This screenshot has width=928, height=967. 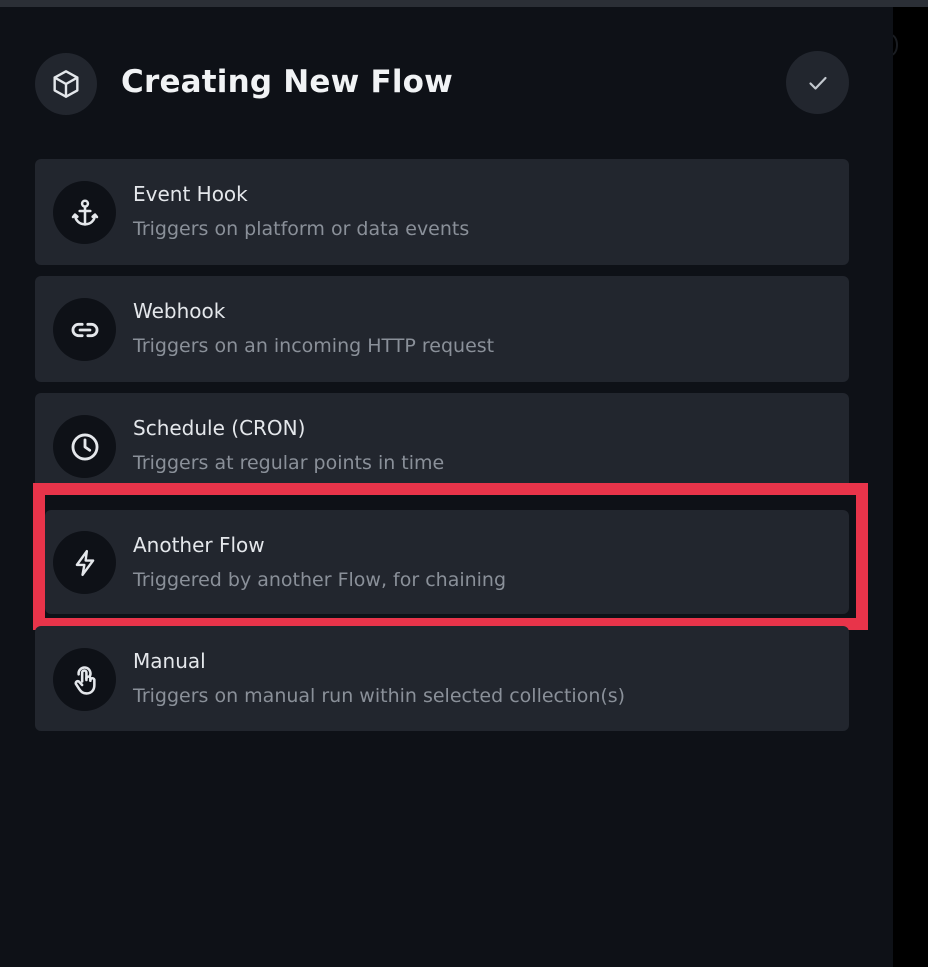 I want to click on option-description: Triggers on an incoming HTTP request, so click(x=314, y=346).